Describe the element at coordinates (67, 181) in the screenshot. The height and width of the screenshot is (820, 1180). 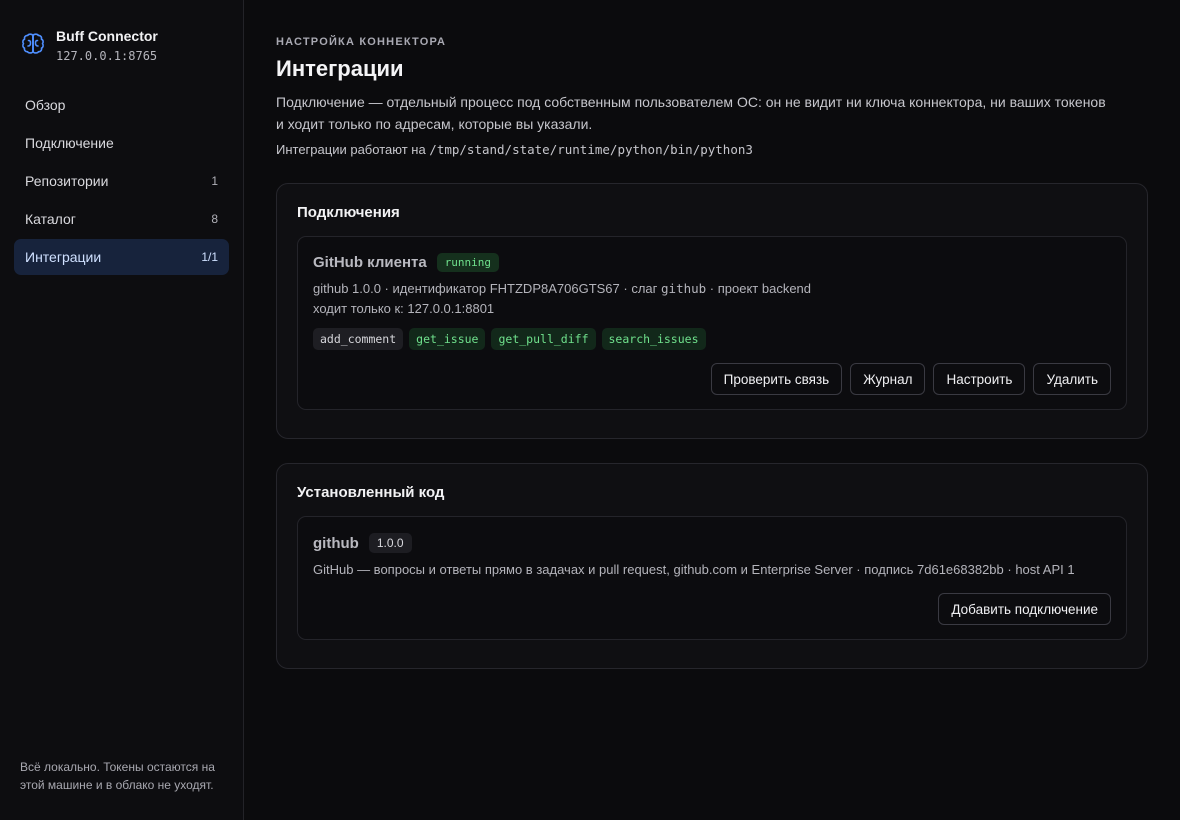
I see `sidebar-item-label: Репозитории` at that location.